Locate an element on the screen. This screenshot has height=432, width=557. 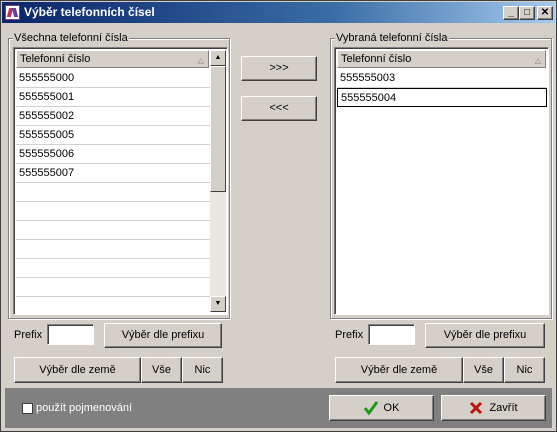
scroll-down-icon: ▼ is located at coordinates (218, 304).